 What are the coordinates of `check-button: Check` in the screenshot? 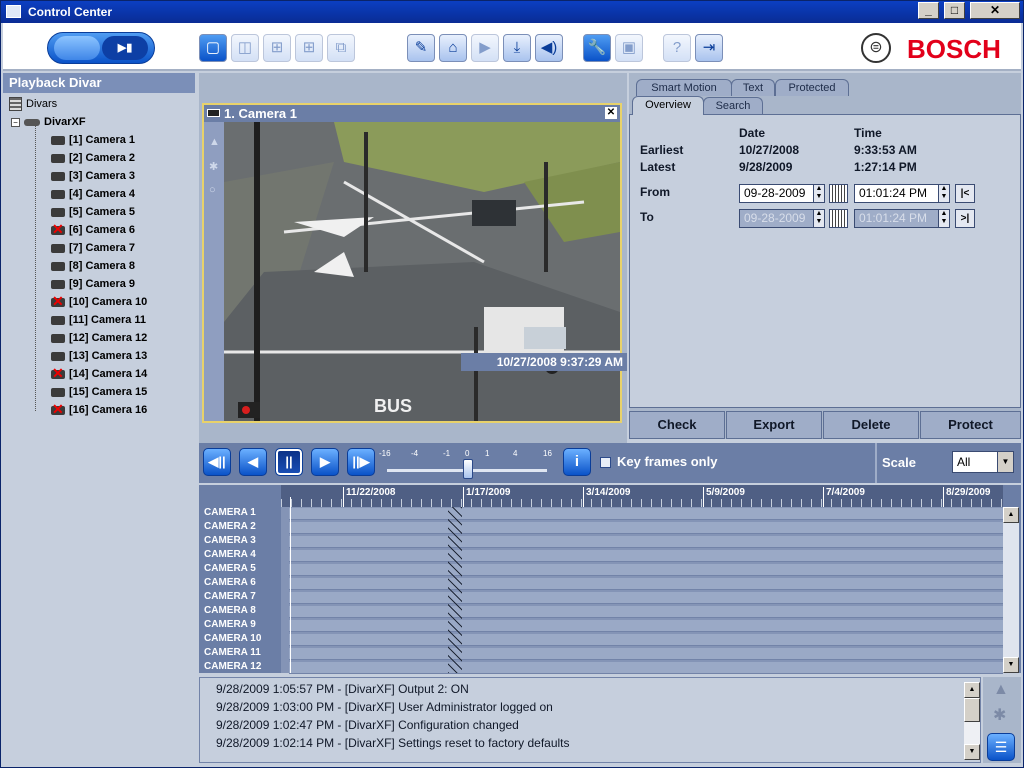 It's located at (677, 425).